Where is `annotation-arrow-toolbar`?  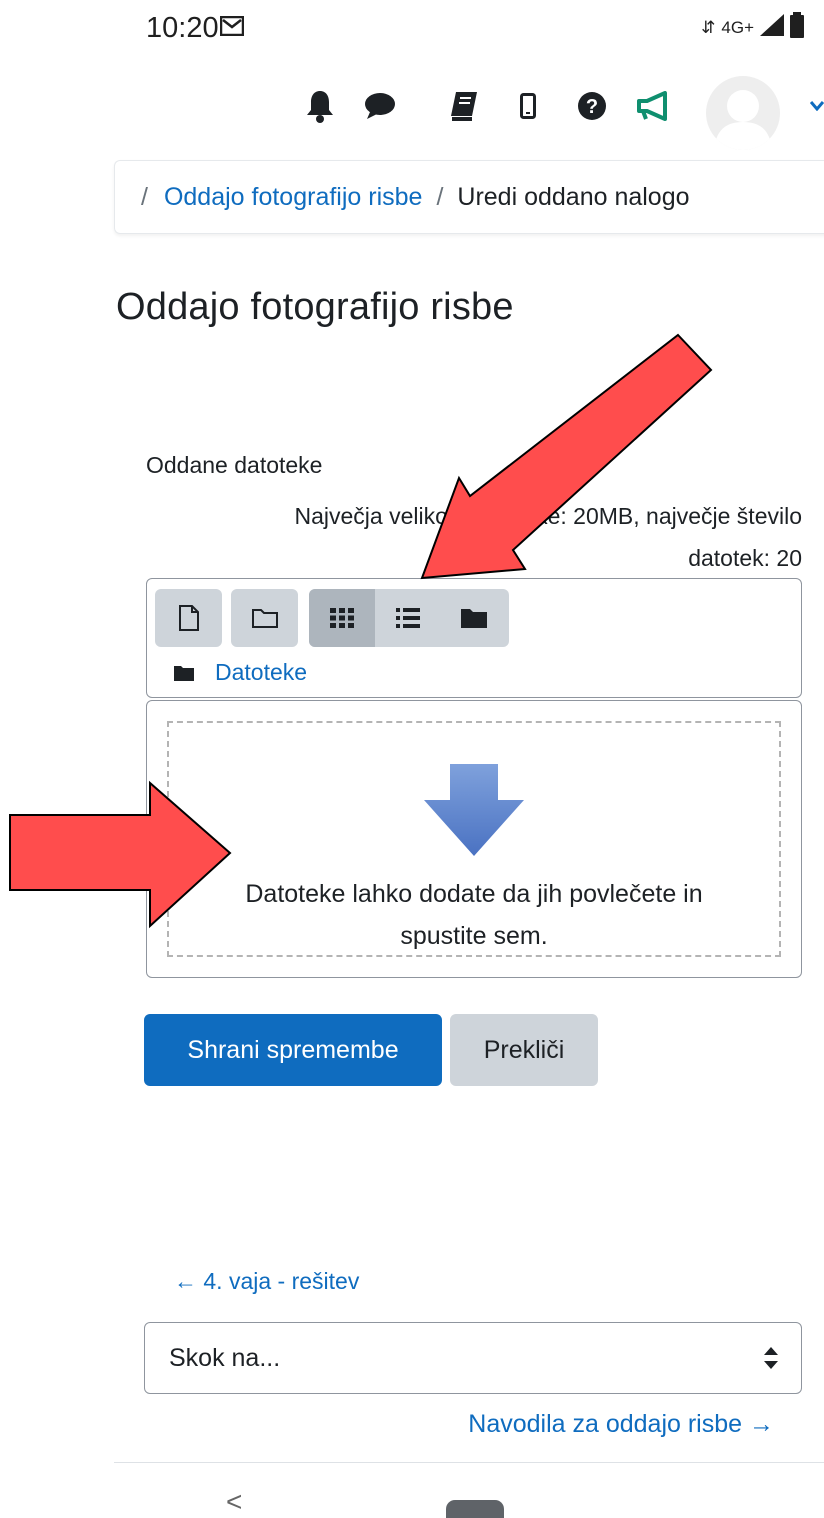
annotation-arrow-toolbar is located at coordinates (566, 456).